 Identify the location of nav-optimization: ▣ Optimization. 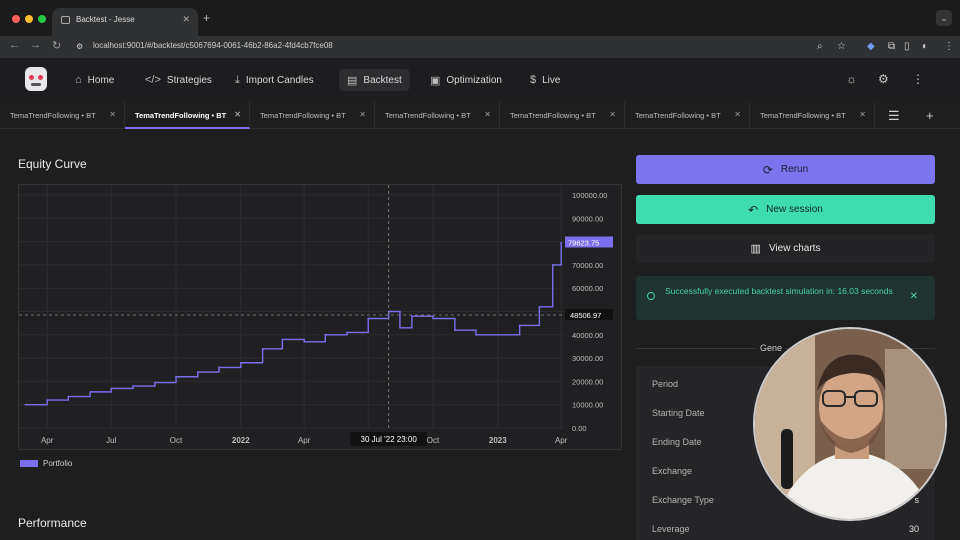
(466, 80).